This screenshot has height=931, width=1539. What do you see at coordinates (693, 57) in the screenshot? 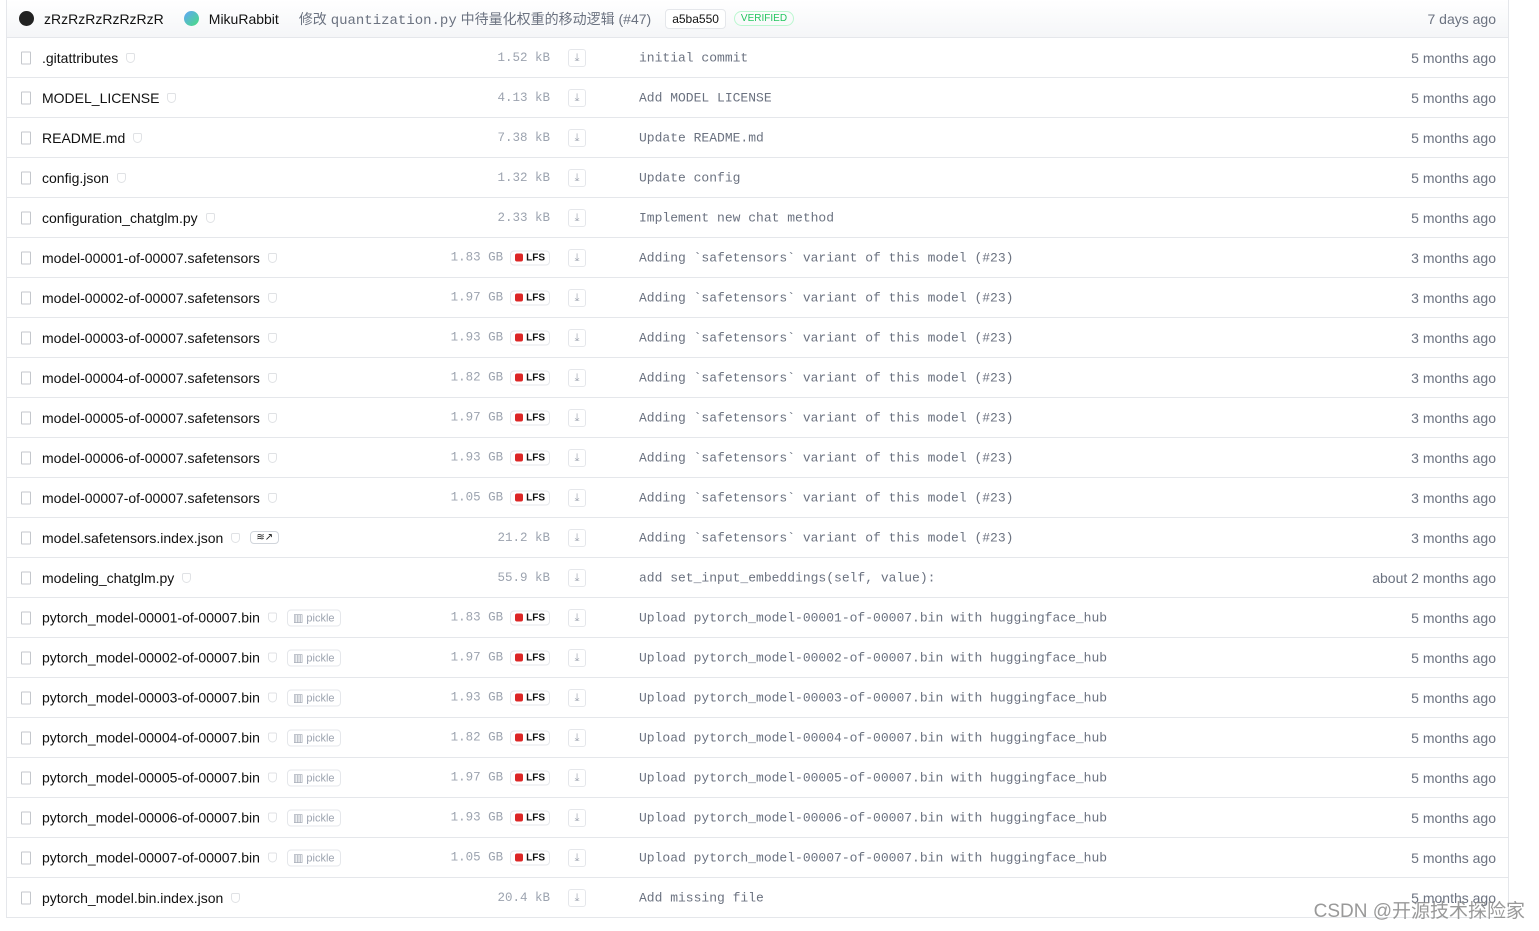
I see `commit-message-link: initial commit` at bounding box center [693, 57].